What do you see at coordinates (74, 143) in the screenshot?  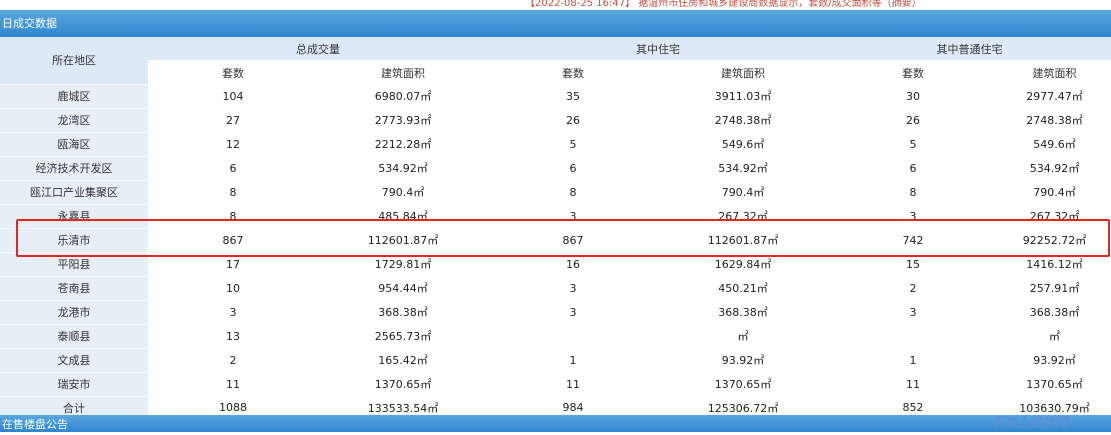 I see `region-name: 瓯海区` at bounding box center [74, 143].